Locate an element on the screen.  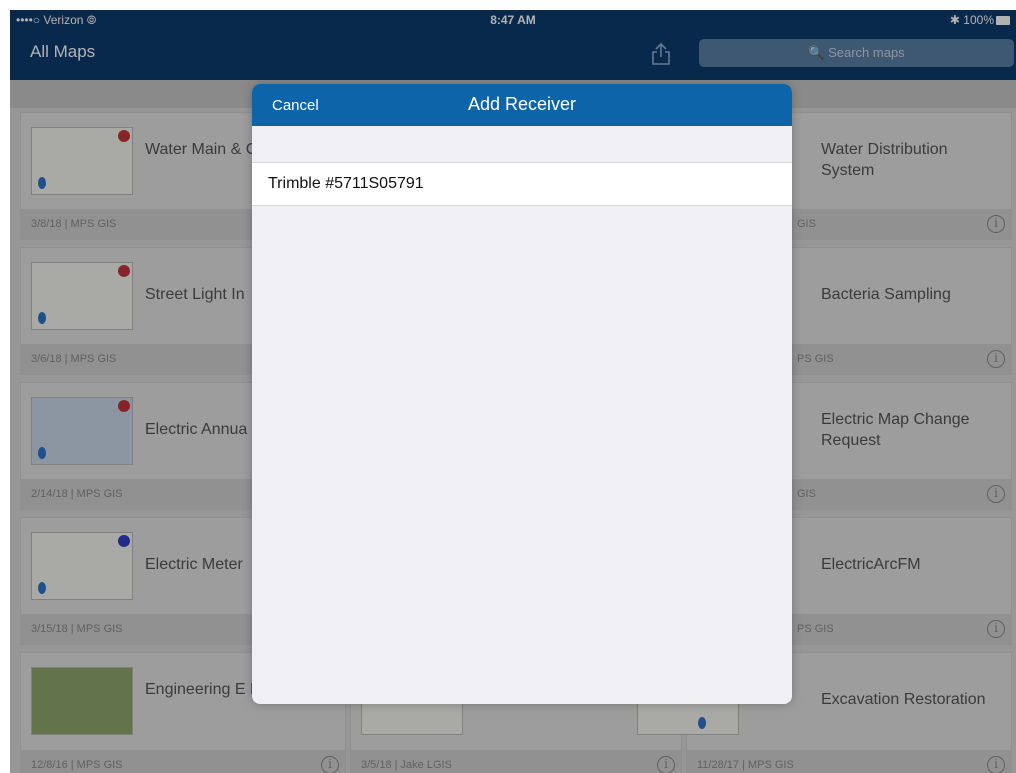
receiver-list-item: Trimble #5711S05791 is located at coordinates (522, 184).